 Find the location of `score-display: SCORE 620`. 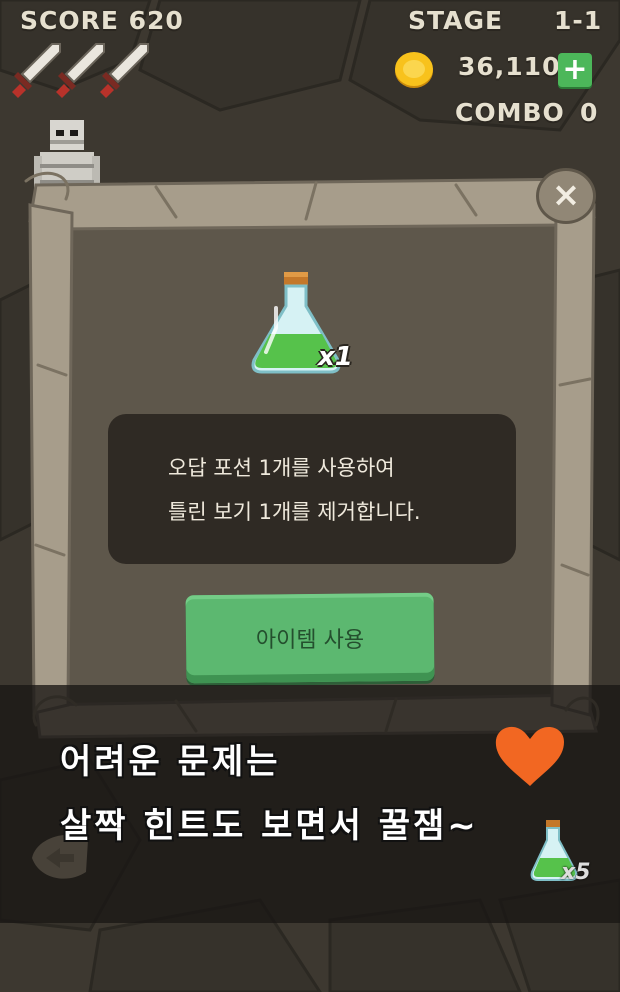

score-display: SCORE 620 is located at coordinates (102, 20).